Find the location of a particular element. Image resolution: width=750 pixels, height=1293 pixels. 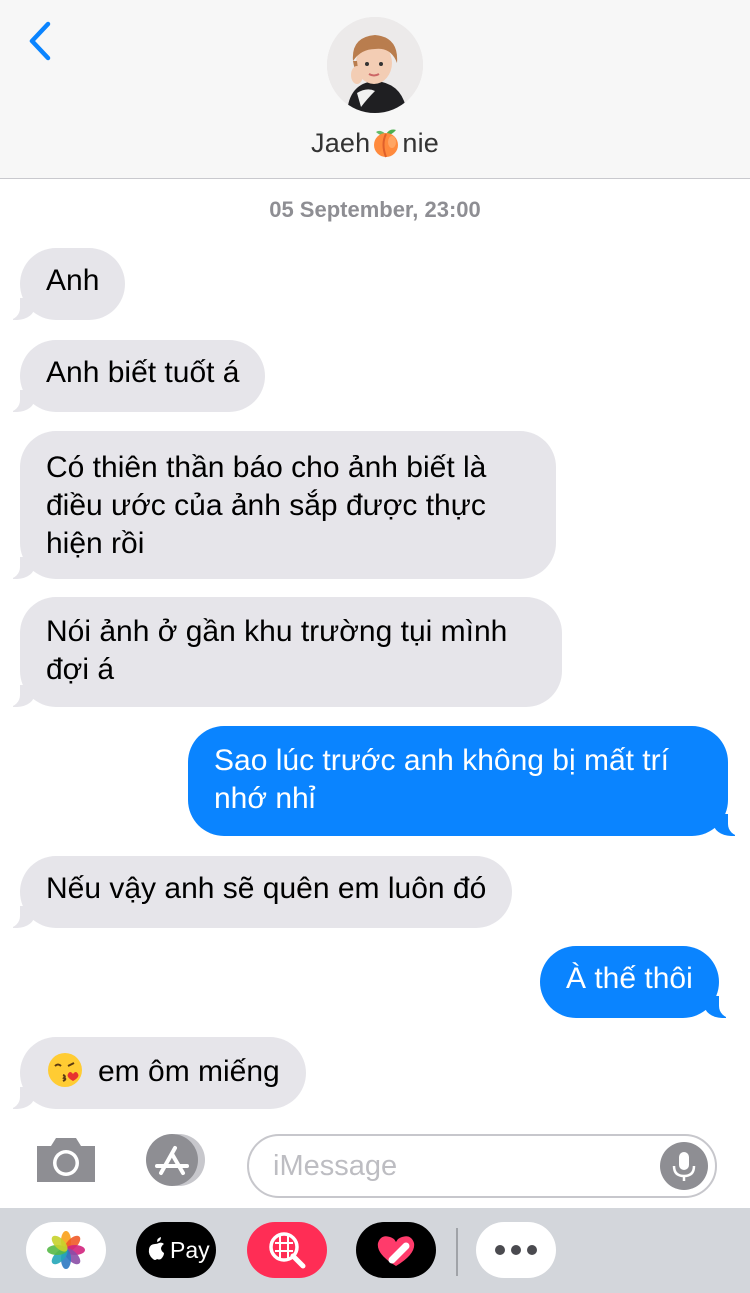

message-bubble-received: Anh is located at coordinates (63, 284).